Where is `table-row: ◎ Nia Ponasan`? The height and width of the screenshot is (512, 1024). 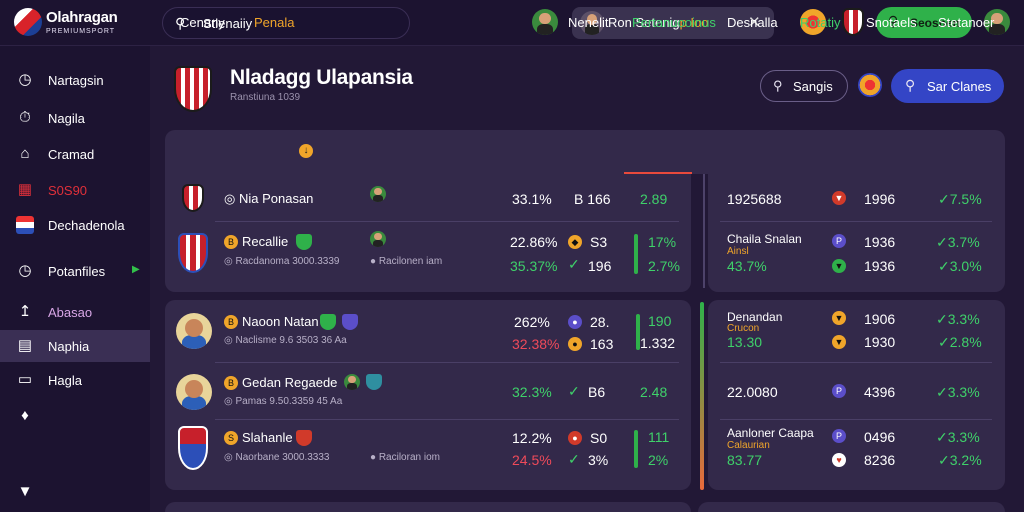 table-row: ◎ Nia Ponasan is located at coordinates (268, 199).